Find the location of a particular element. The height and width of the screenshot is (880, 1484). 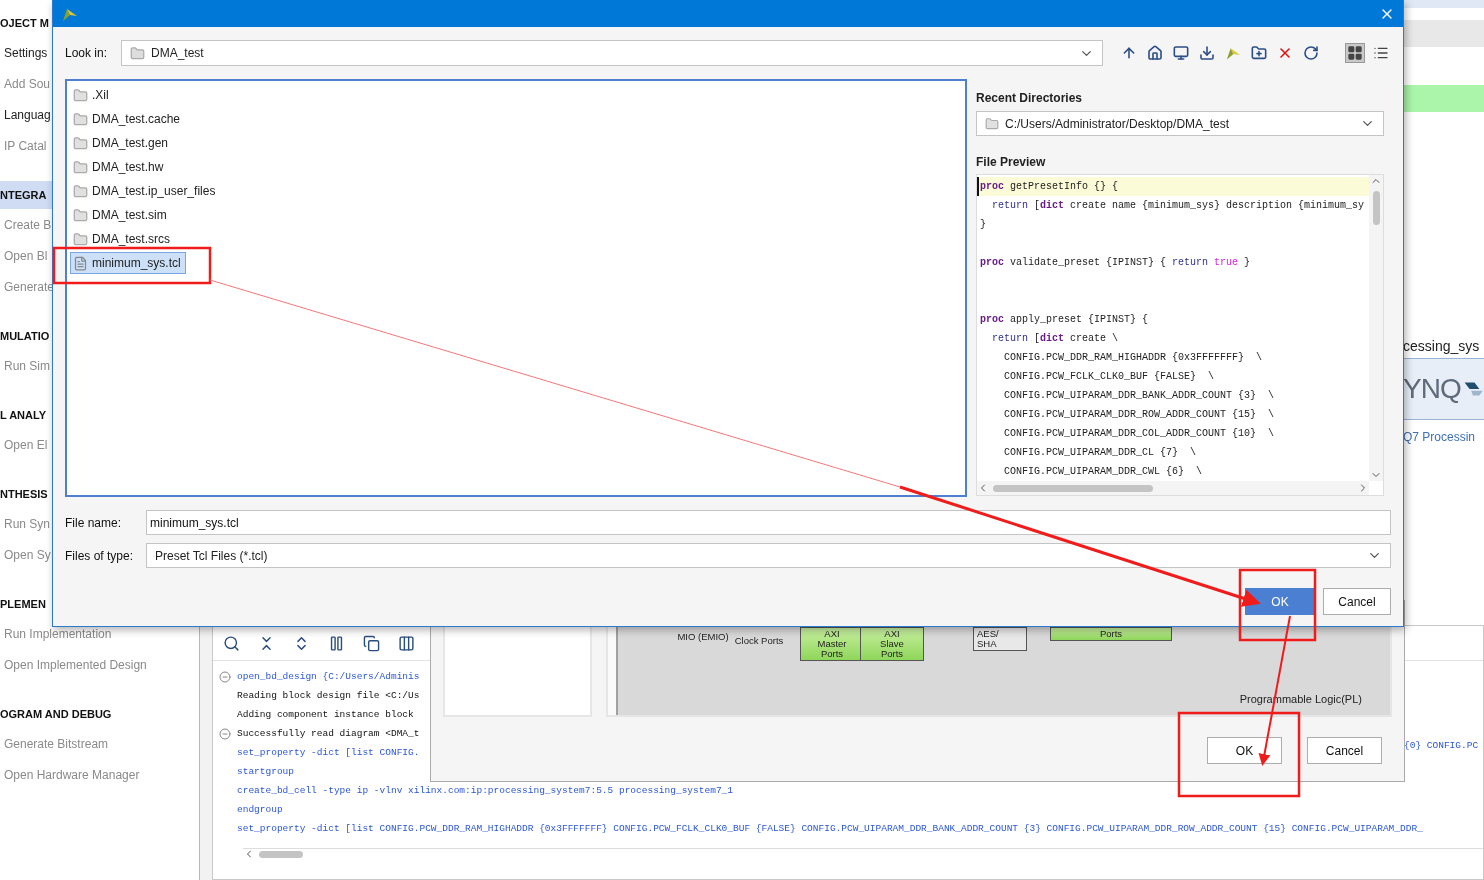

unit-block: AES/ SHA is located at coordinates (1000, 639).